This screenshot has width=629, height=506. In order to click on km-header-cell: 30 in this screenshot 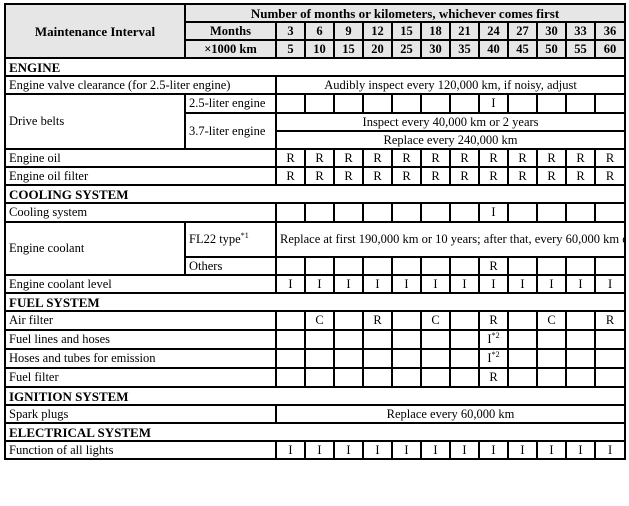, I will do `click(435, 49)`.